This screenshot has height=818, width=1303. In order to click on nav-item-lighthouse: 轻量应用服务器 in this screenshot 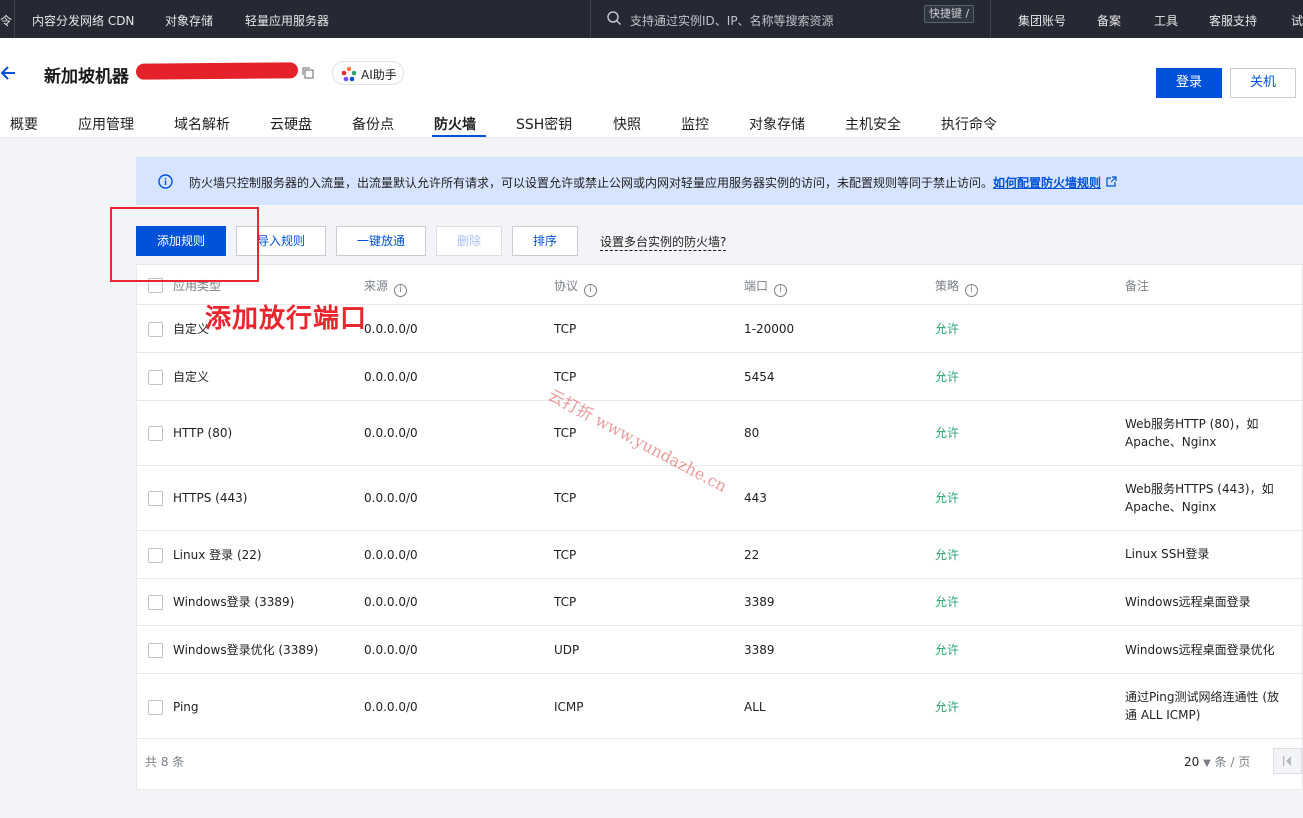, I will do `click(287, 20)`.